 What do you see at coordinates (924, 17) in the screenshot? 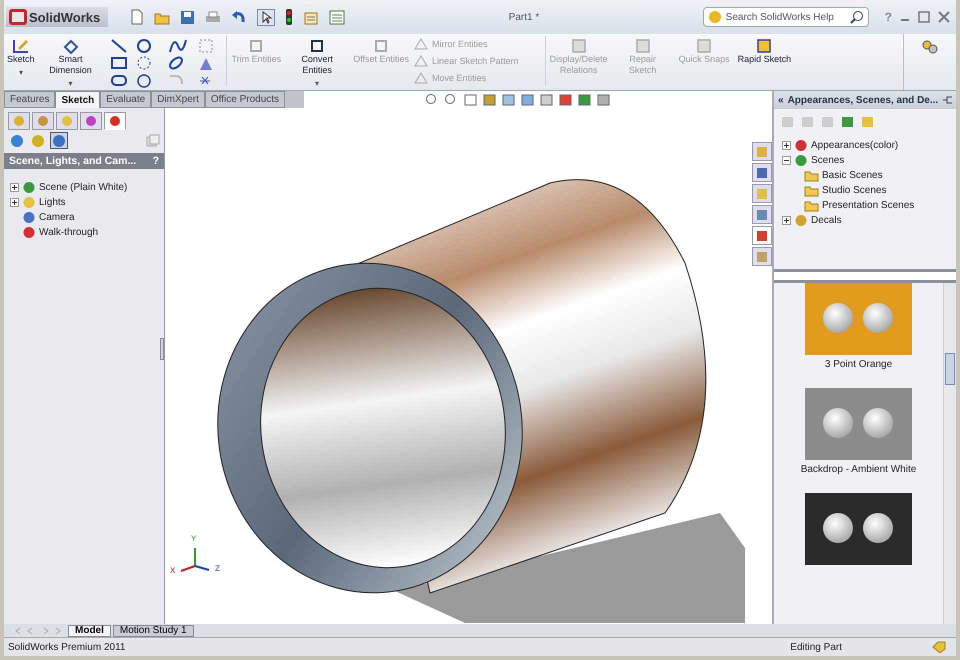
I see `maximize-icon` at bounding box center [924, 17].